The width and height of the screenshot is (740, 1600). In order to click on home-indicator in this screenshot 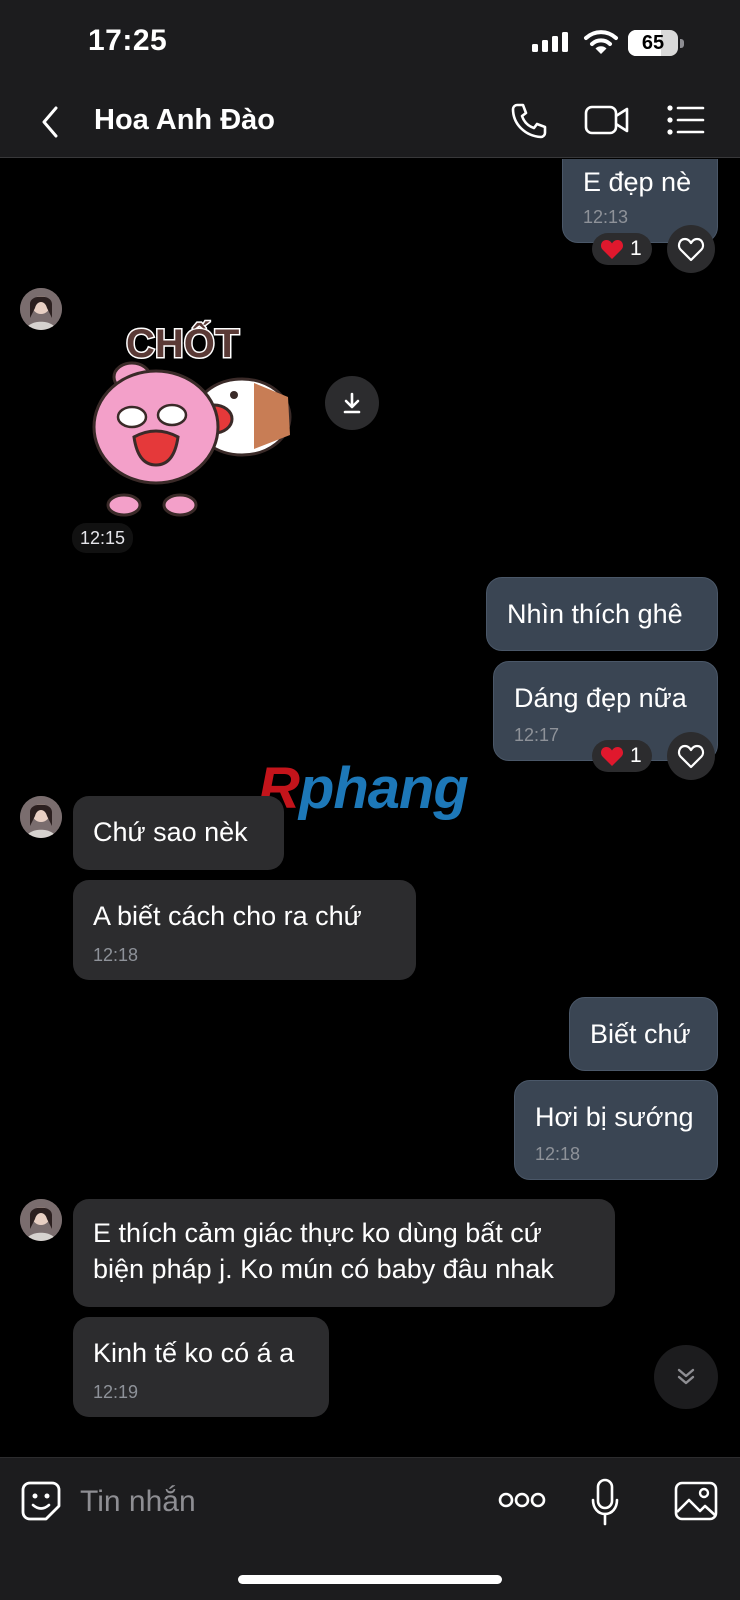, I will do `click(370, 1579)`.